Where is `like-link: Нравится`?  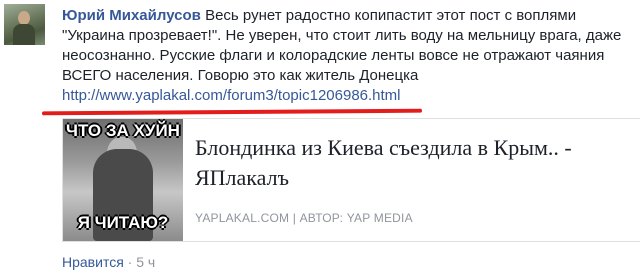
like-link: Нравится is located at coordinates (93, 262).